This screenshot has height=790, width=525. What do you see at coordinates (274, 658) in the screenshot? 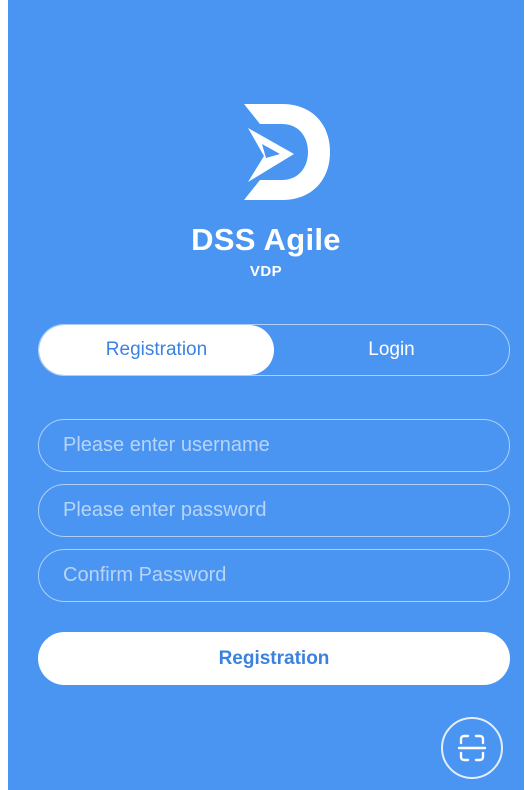
I see `registration-submit-button: Registration` at bounding box center [274, 658].